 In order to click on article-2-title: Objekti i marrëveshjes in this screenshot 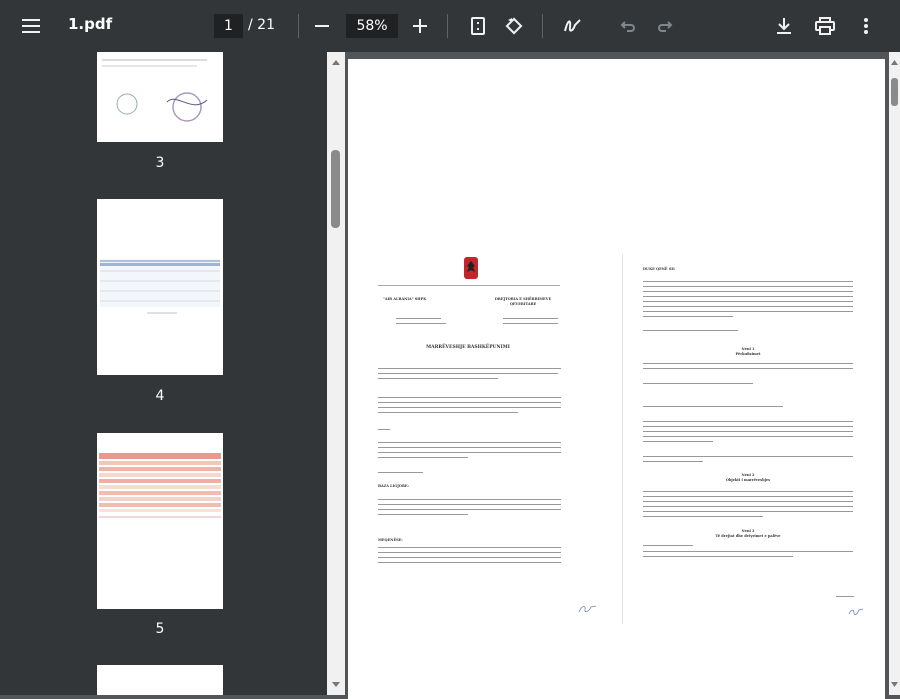, I will do `click(748, 480)`.